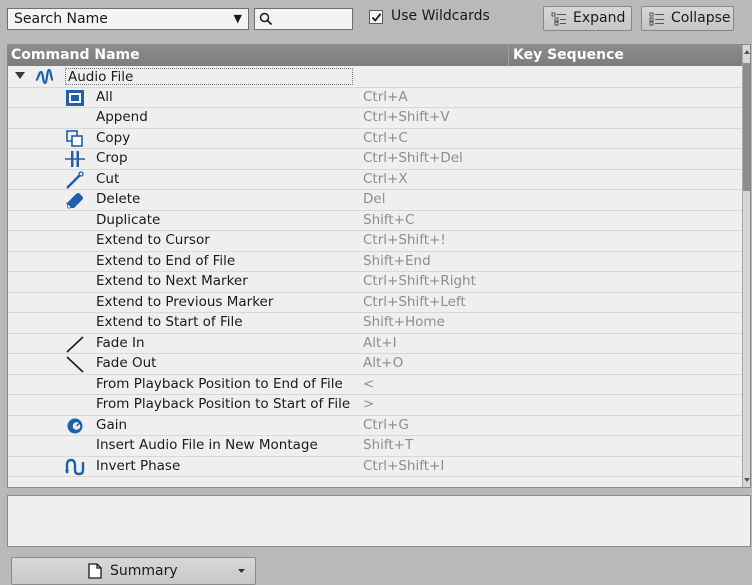  Describe the element at coordinates (219, 383) in the screenshot. I see `command-name: From Playback Position to End of File` at that location.